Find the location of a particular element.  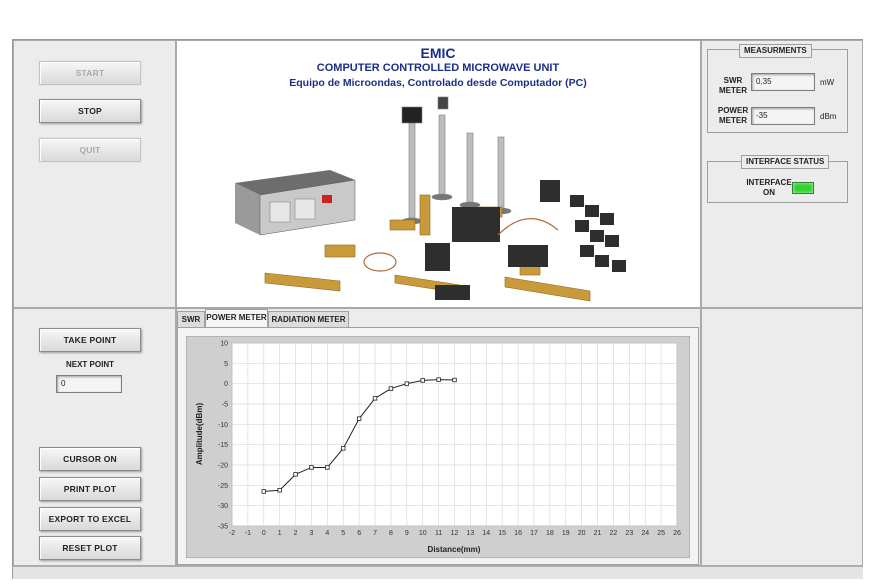

interface-label-line2: ON is located at coordinates (769, 192).